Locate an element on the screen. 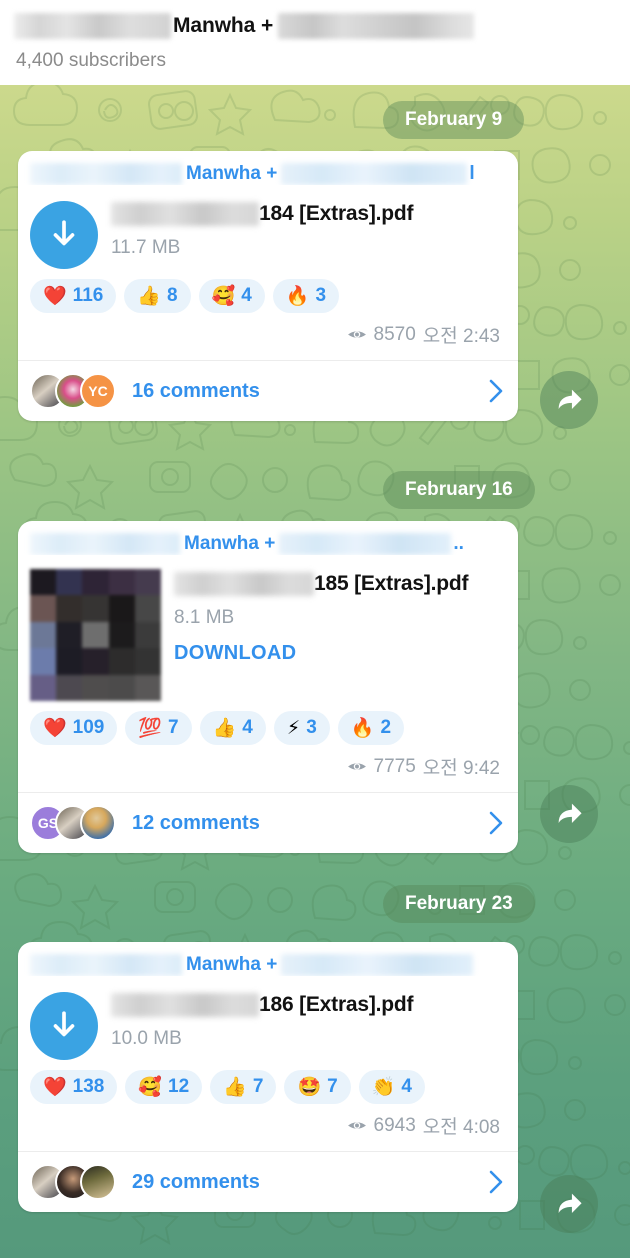 This screenshot has width=630, height=1258. heart-reaction: ❤️ 138 is located at coordinates (74, 1087).